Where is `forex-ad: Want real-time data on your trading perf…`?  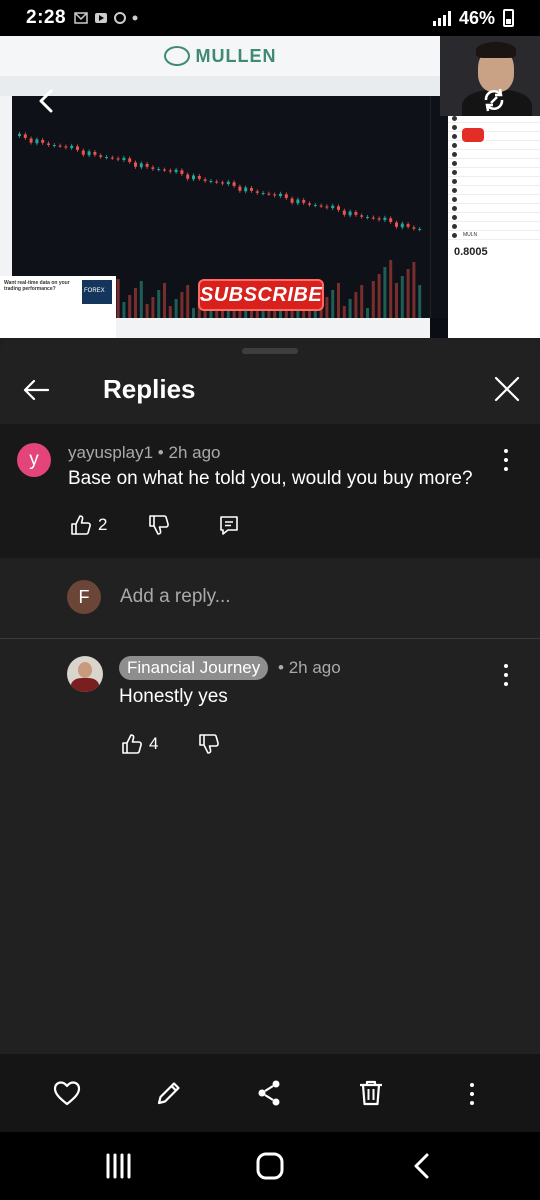
forex-ad: Want real-time data on your trading perf… is located at coordinates (58, 307).